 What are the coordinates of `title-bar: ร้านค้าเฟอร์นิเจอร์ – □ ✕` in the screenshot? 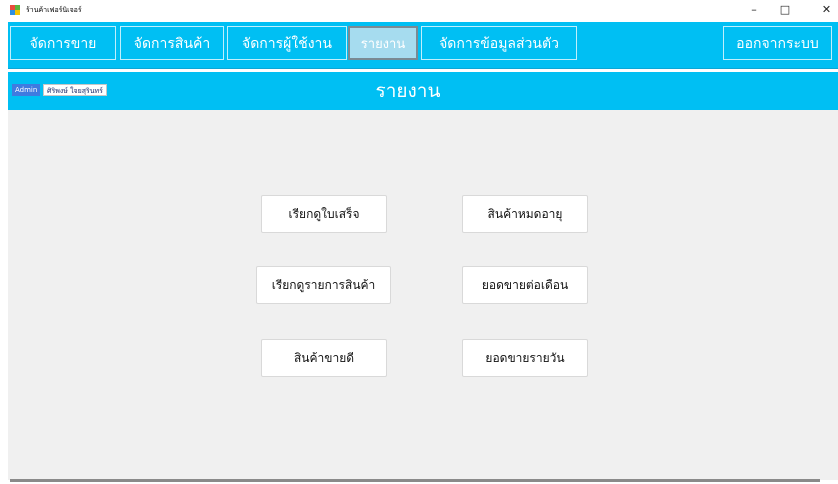 It's located at (419, 10).